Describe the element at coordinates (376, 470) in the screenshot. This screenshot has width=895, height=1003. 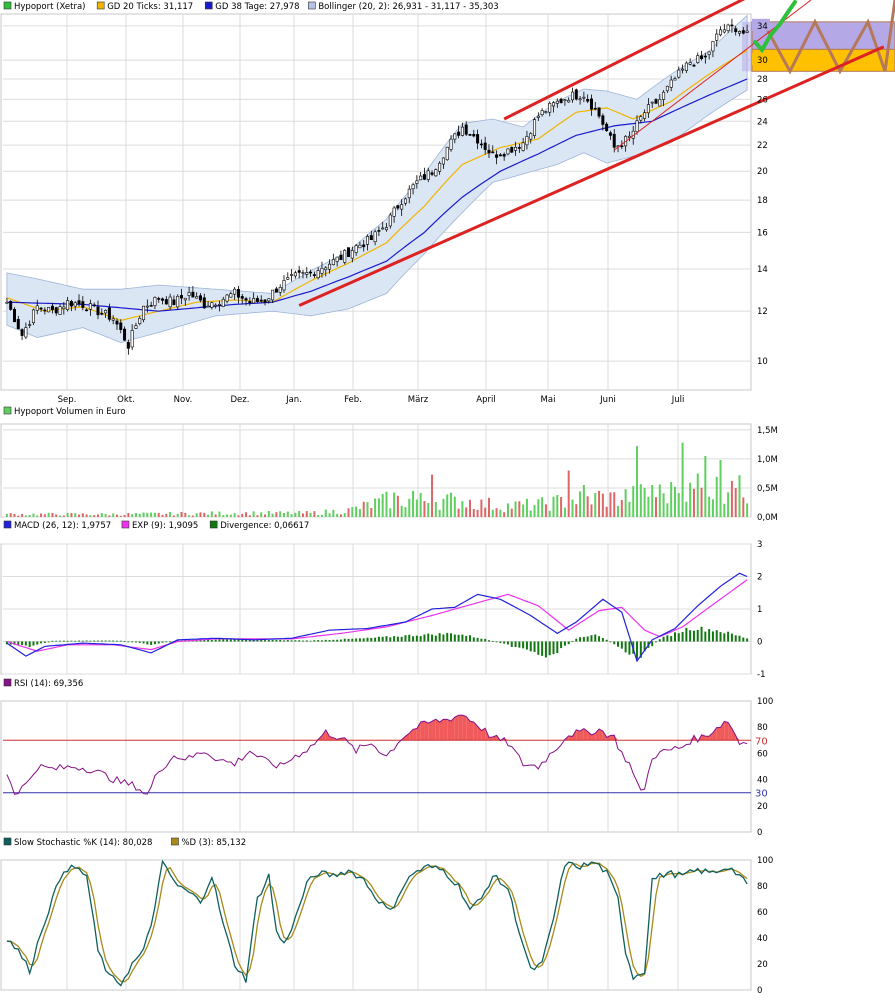
I see `volume-panel` at that location.